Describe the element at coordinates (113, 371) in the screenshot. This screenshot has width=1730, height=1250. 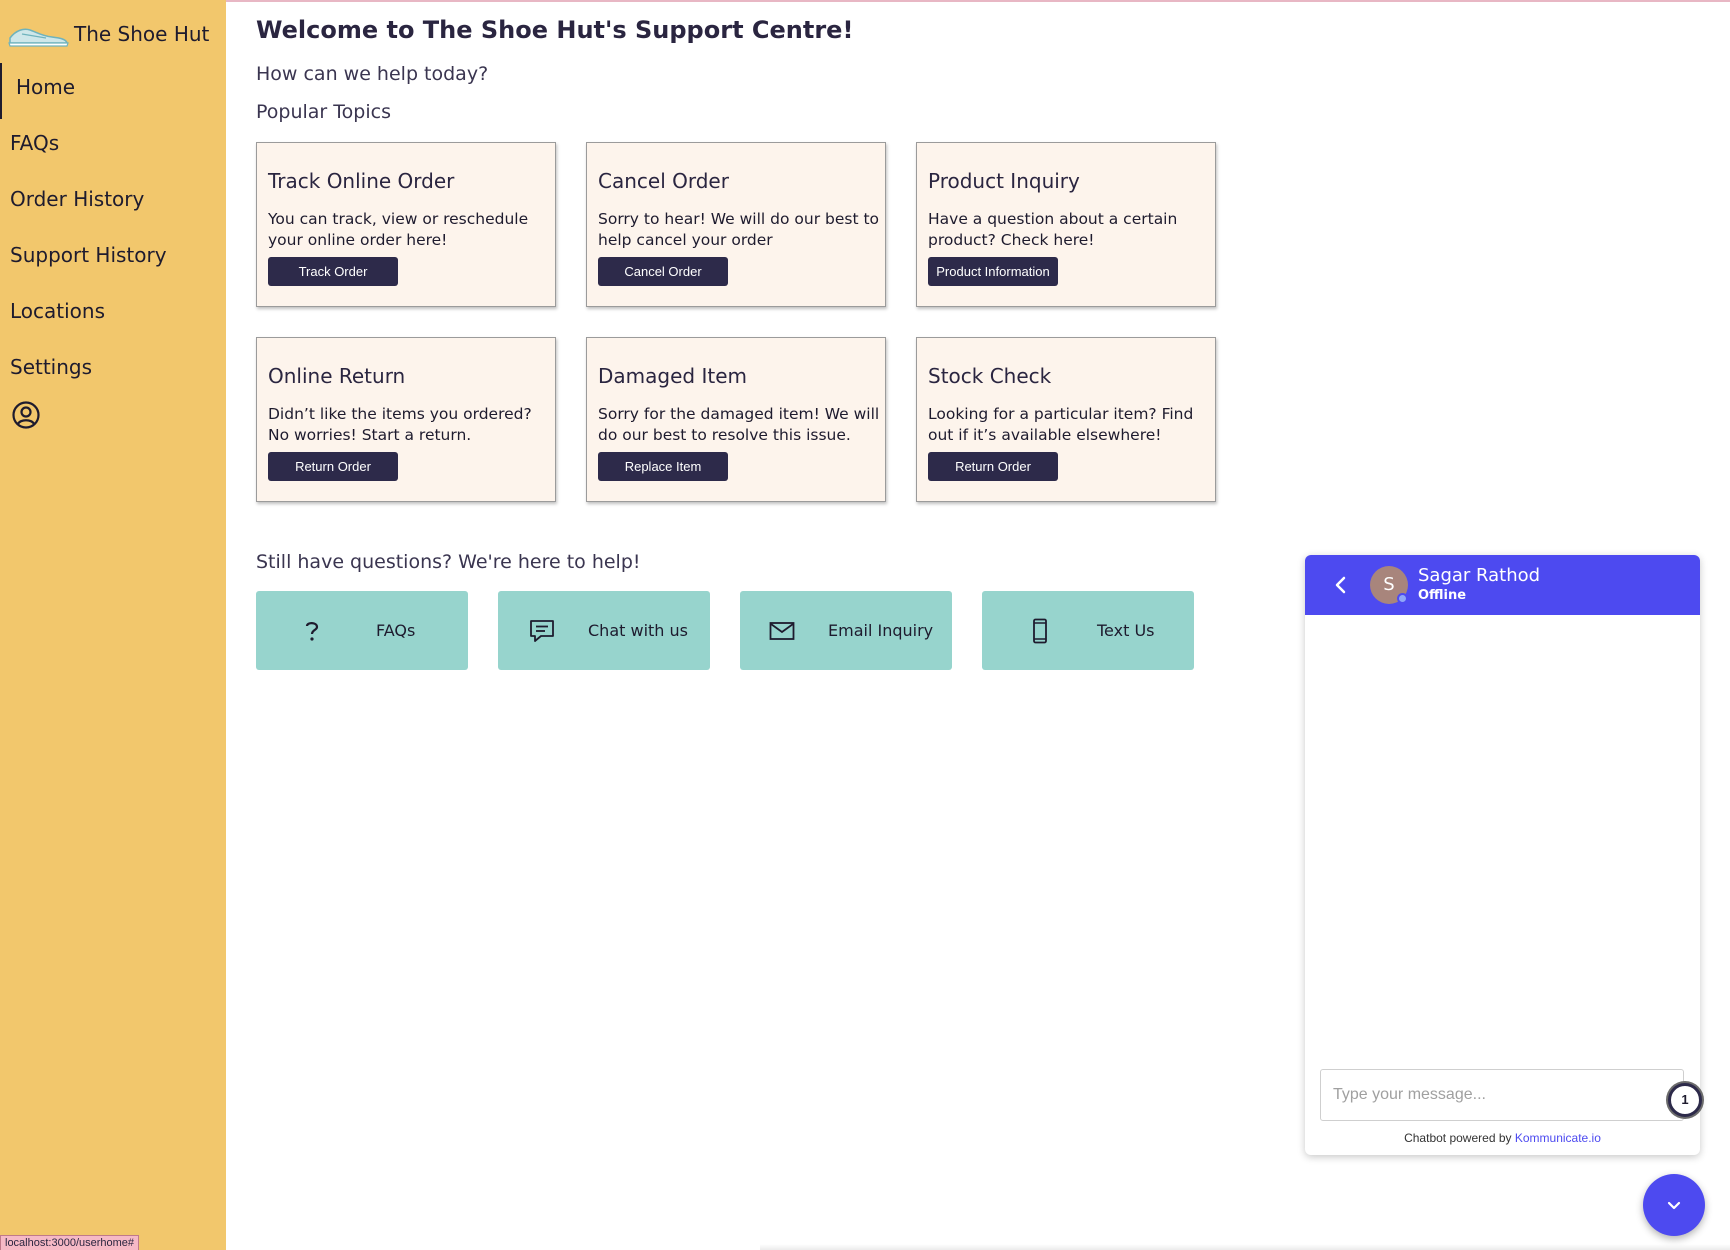
I see `sidebar-item-settings: Settings` at that location.